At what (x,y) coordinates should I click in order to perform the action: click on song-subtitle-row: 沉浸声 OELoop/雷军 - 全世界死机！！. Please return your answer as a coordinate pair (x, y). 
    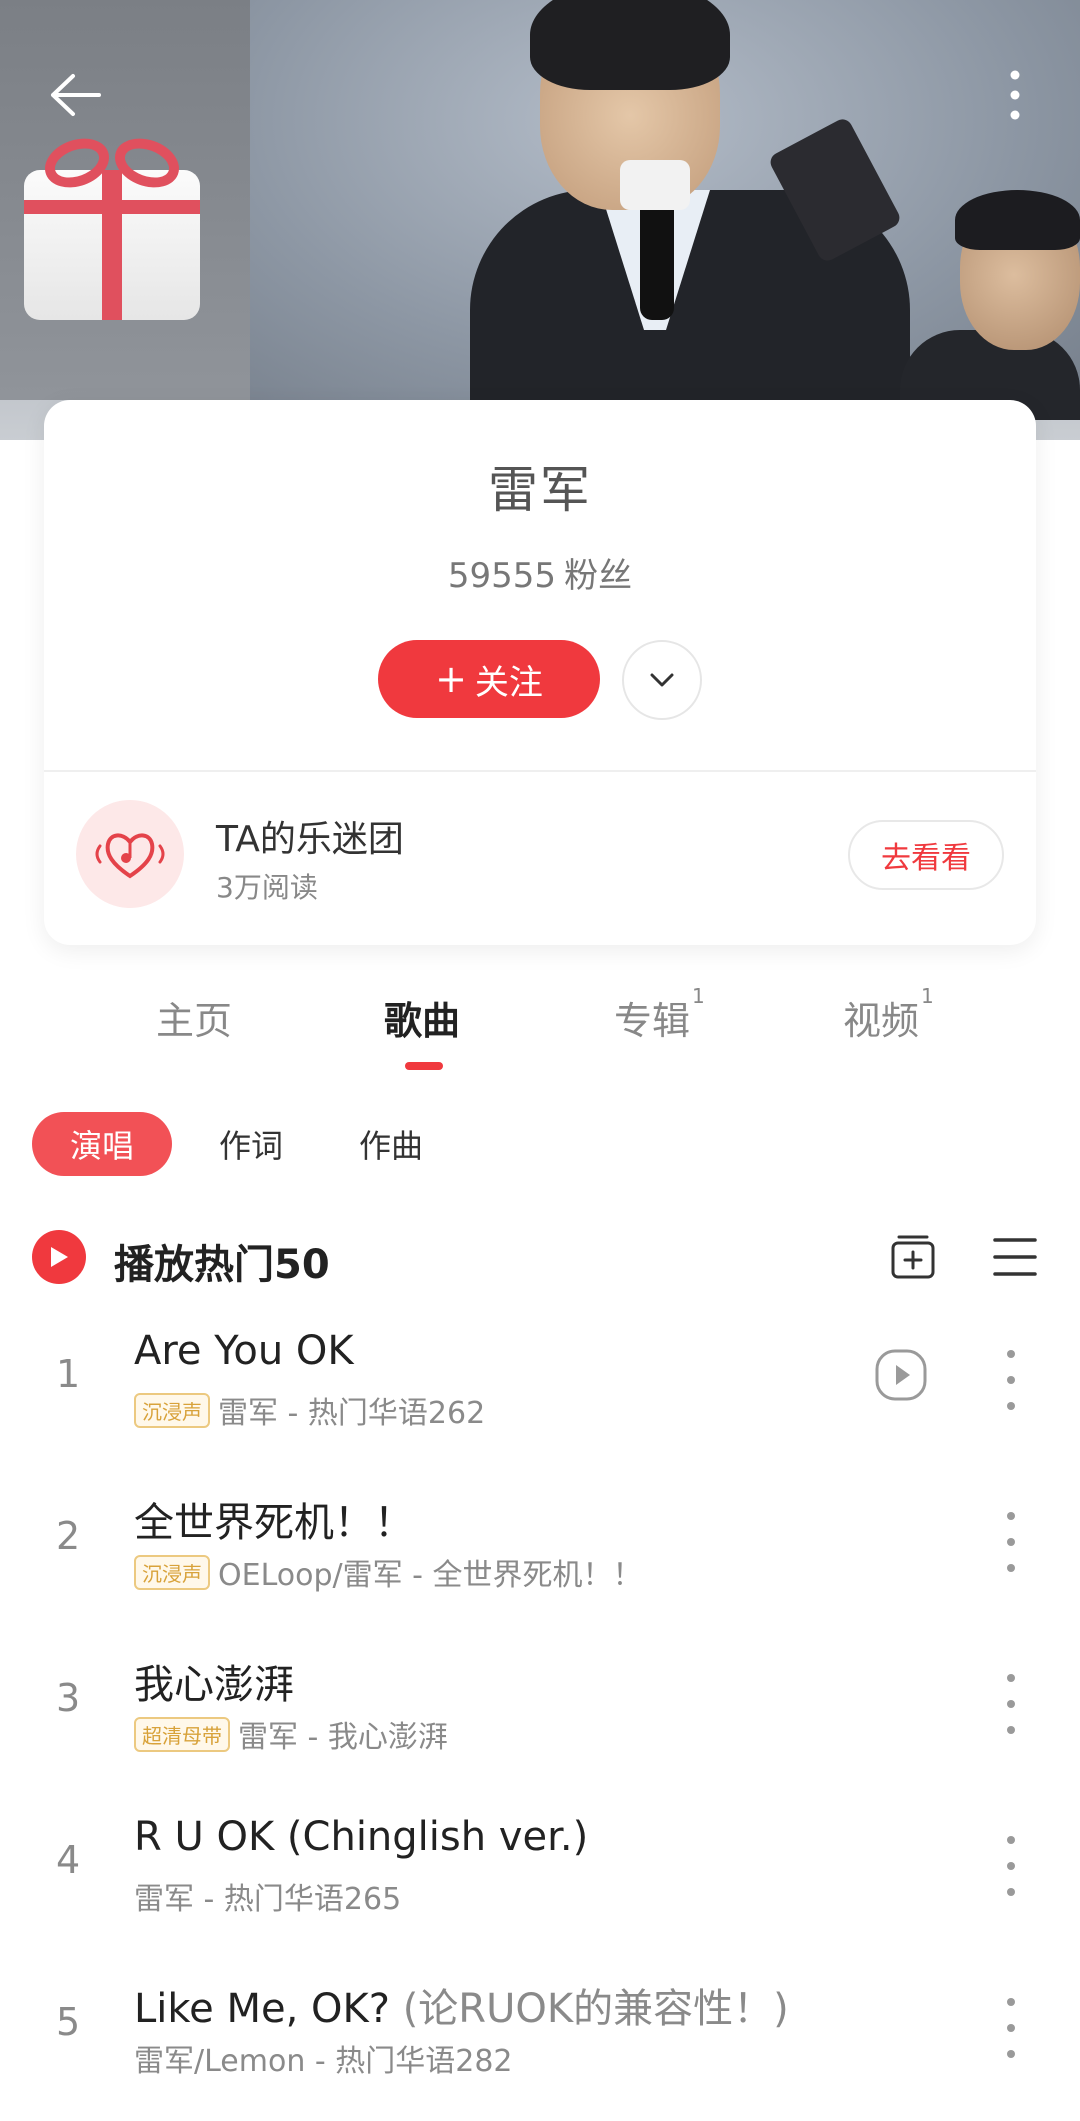
    Looking at the image, I should click on (388, 1572).